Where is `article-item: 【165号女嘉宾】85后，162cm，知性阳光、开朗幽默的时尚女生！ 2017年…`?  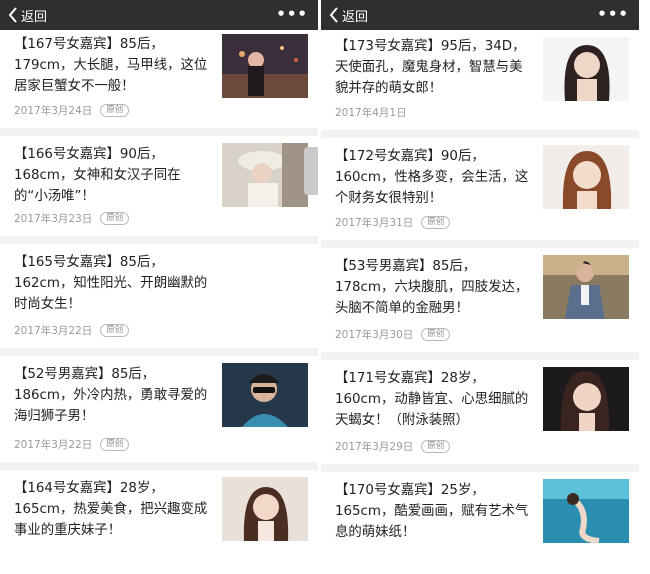
article-item: 【165号女嘉宾】85后，162cm，知性阳光、开朗幽默的时尚女生！ 2017年… is located at coordinates (159, 296).